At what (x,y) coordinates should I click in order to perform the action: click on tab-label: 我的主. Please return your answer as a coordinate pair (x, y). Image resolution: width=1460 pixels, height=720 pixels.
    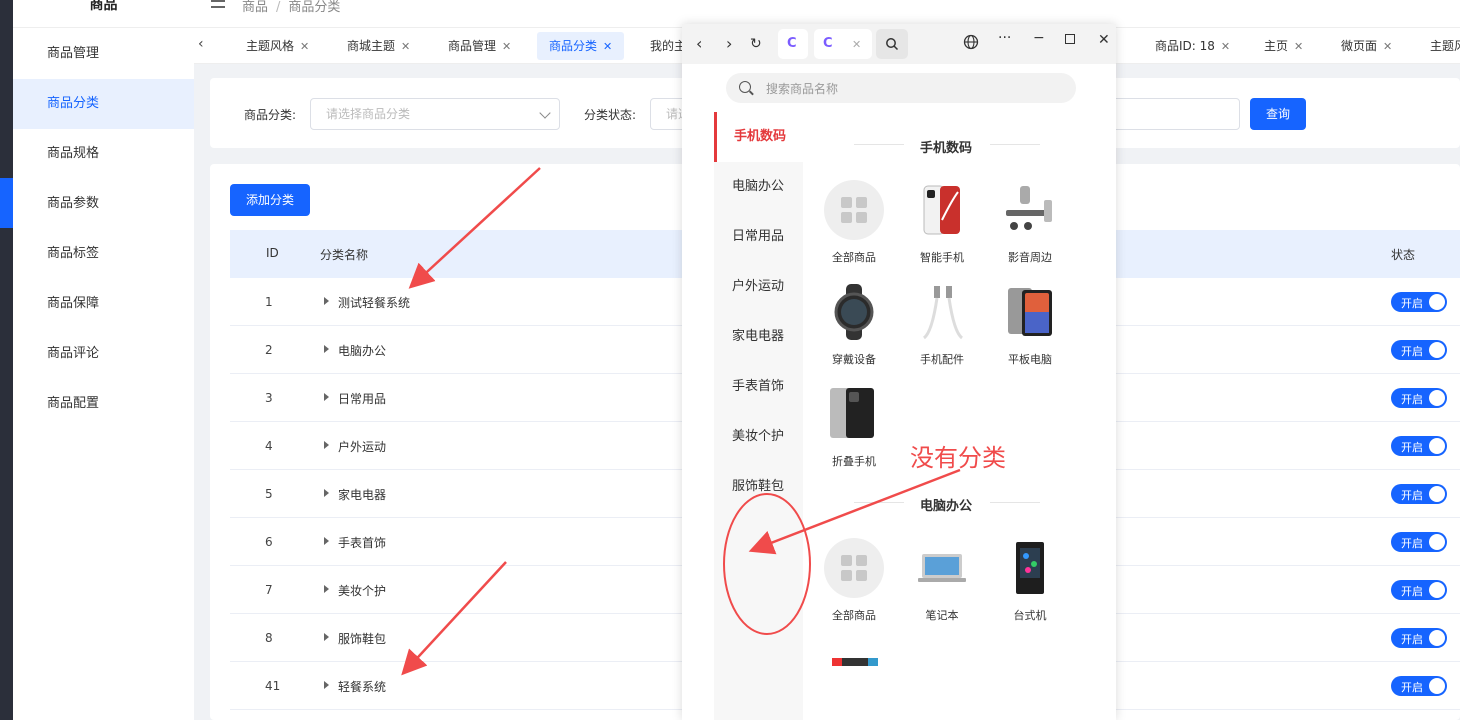
    Looking at the image, I should click on (668, 46).